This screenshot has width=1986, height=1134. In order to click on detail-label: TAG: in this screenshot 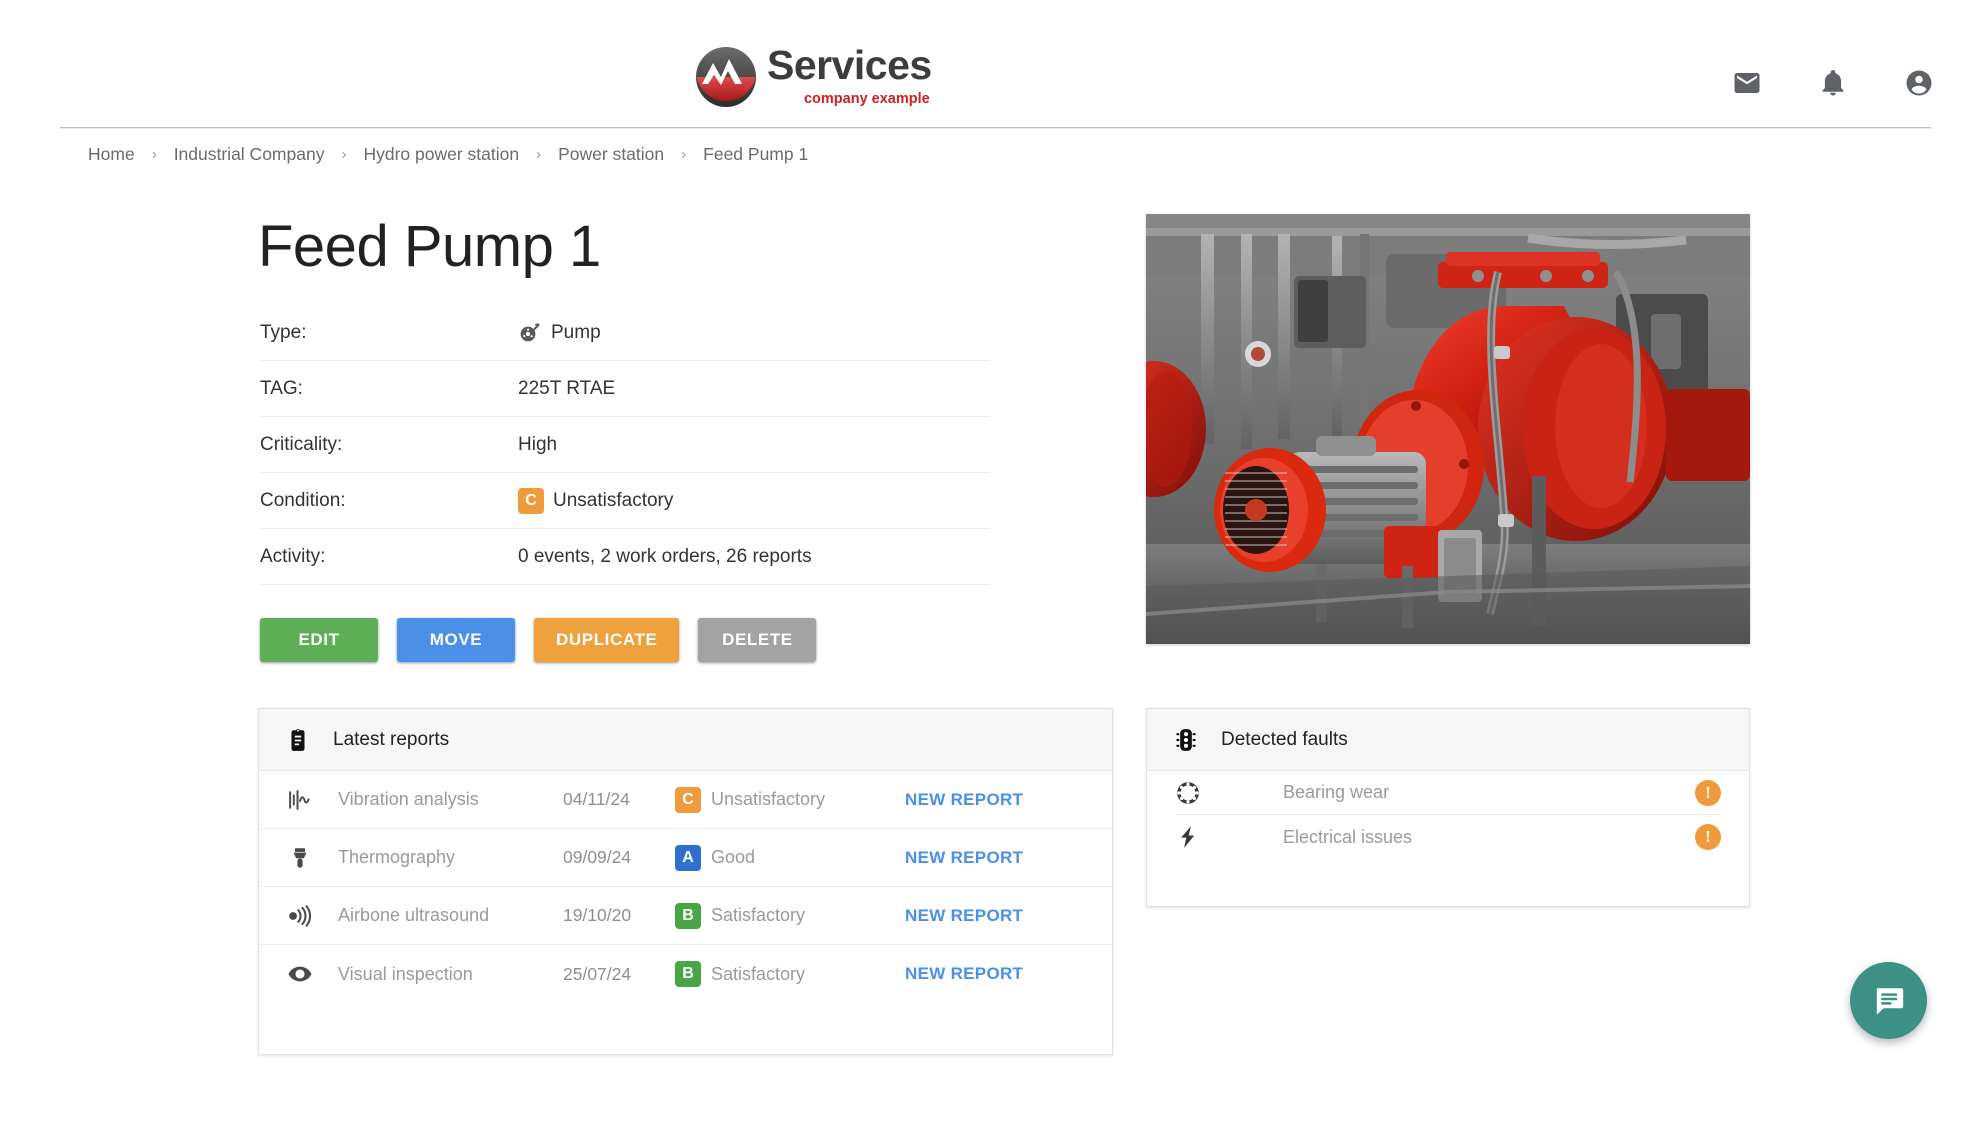, I will do `click(281, 388)`.